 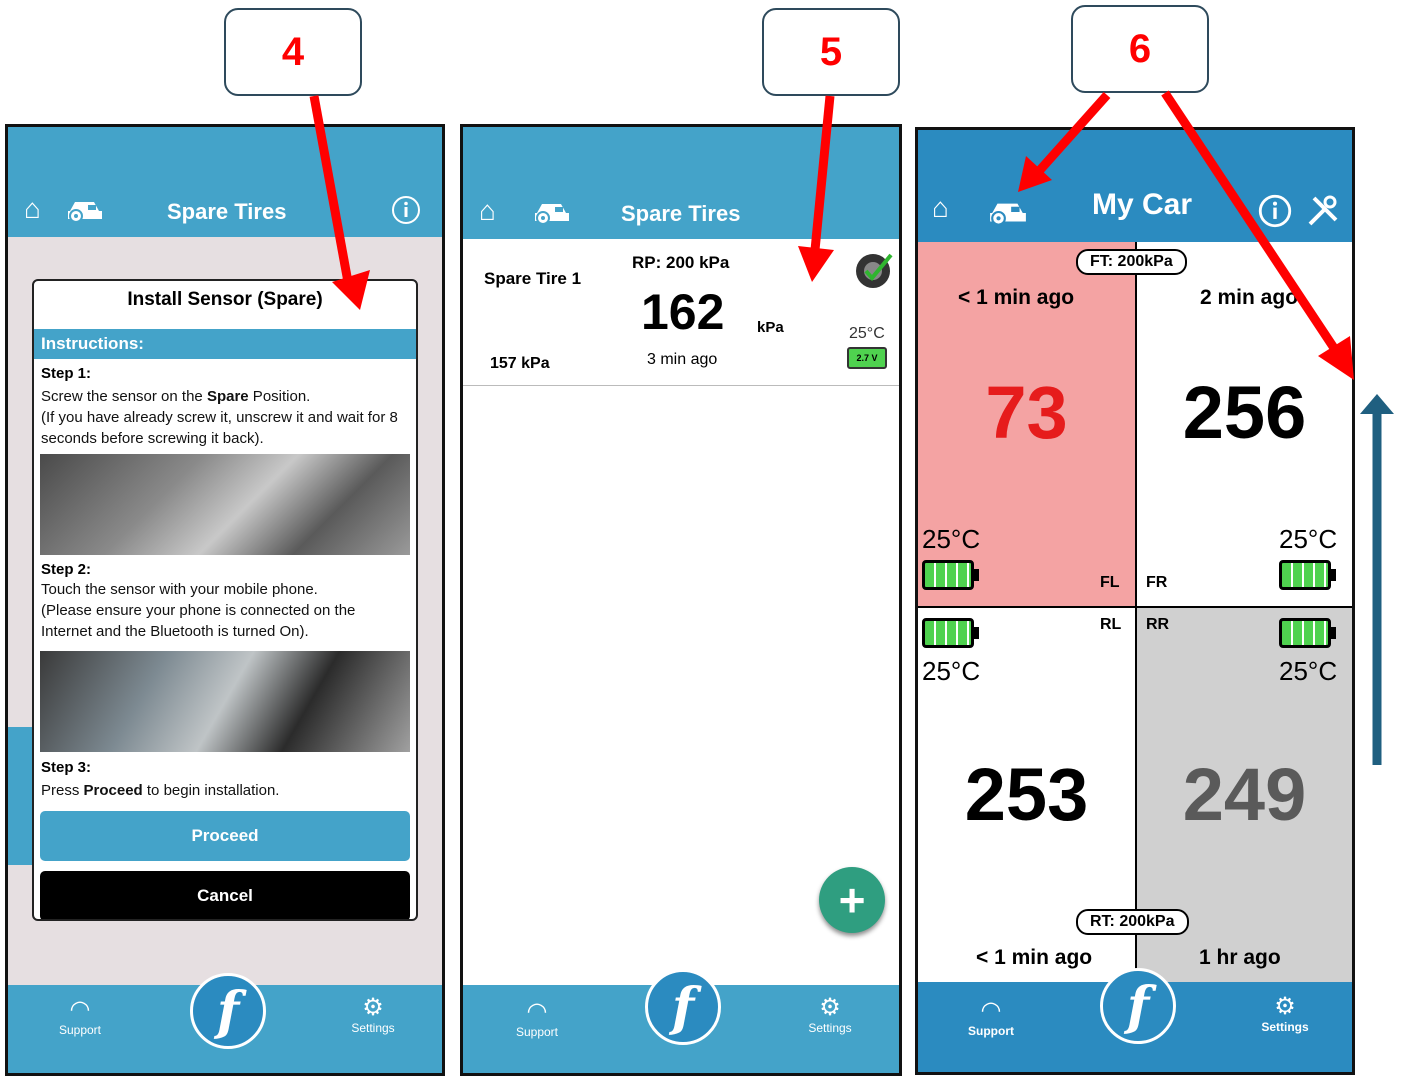 What do you see at coordinates (1064, 142) in the screenshot?
I see `arrow-step-6-car` at bounding box center [1064, 142].